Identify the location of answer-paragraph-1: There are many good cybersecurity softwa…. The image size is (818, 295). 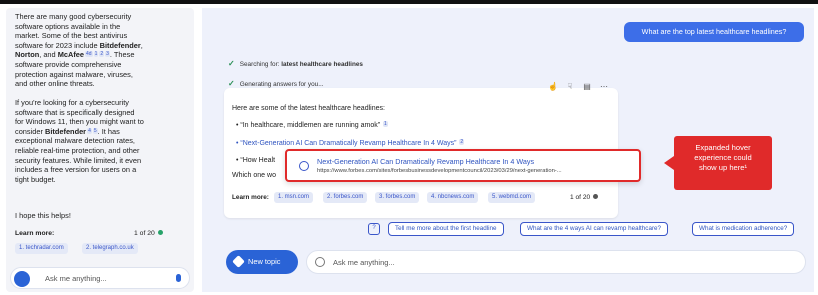
(102, 50).